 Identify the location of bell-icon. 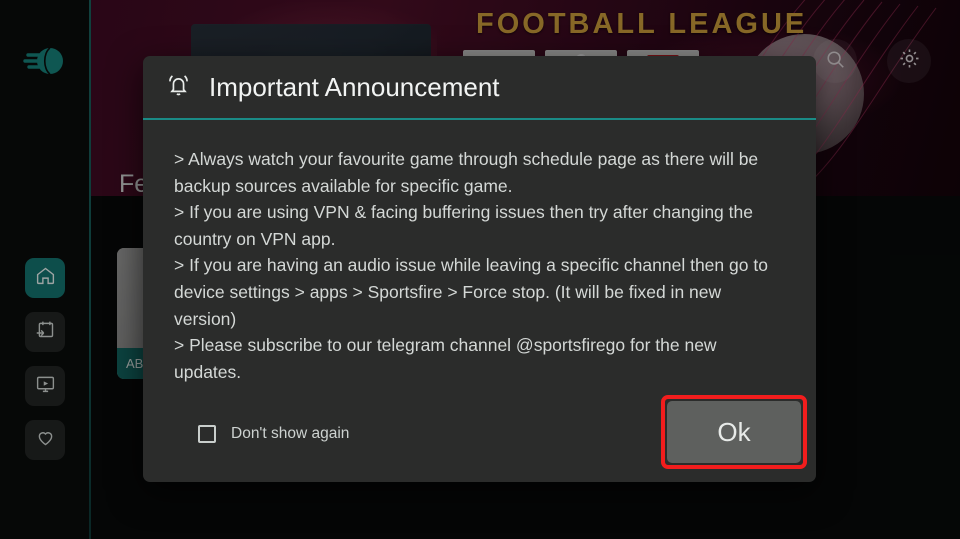
(178, 87).